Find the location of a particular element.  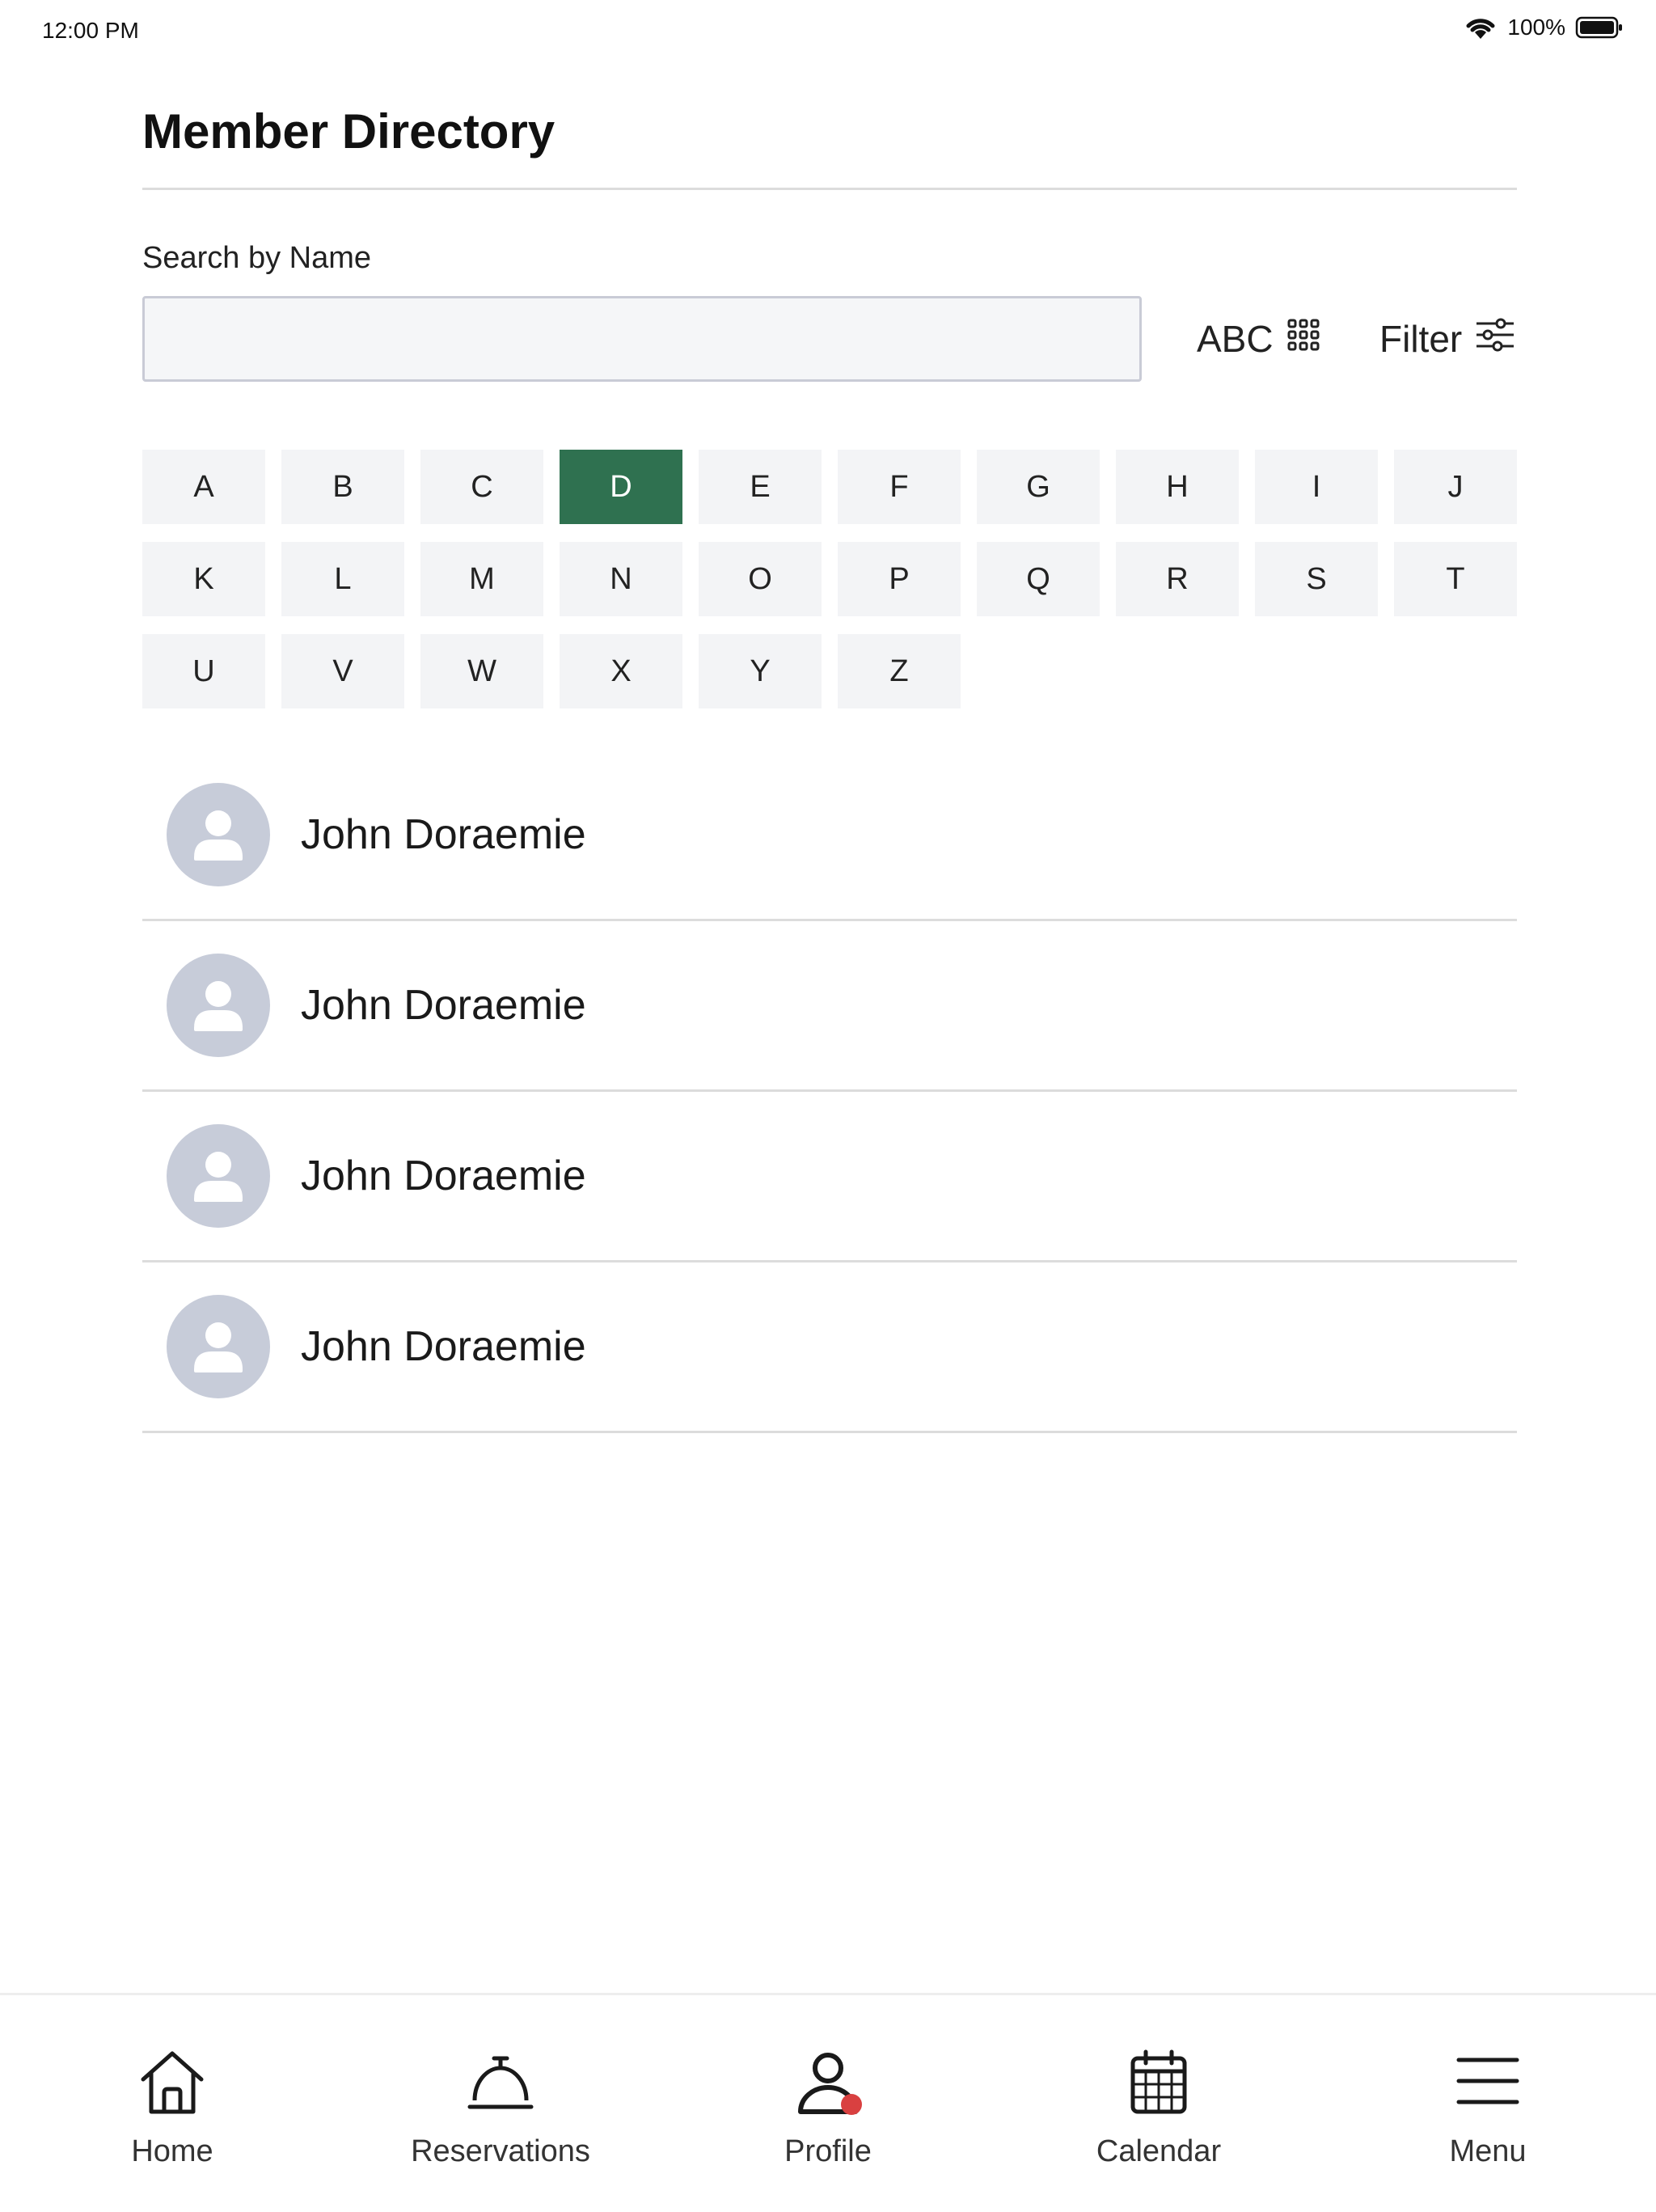

letter-tile-l: L is located at coordinates (342, 579).